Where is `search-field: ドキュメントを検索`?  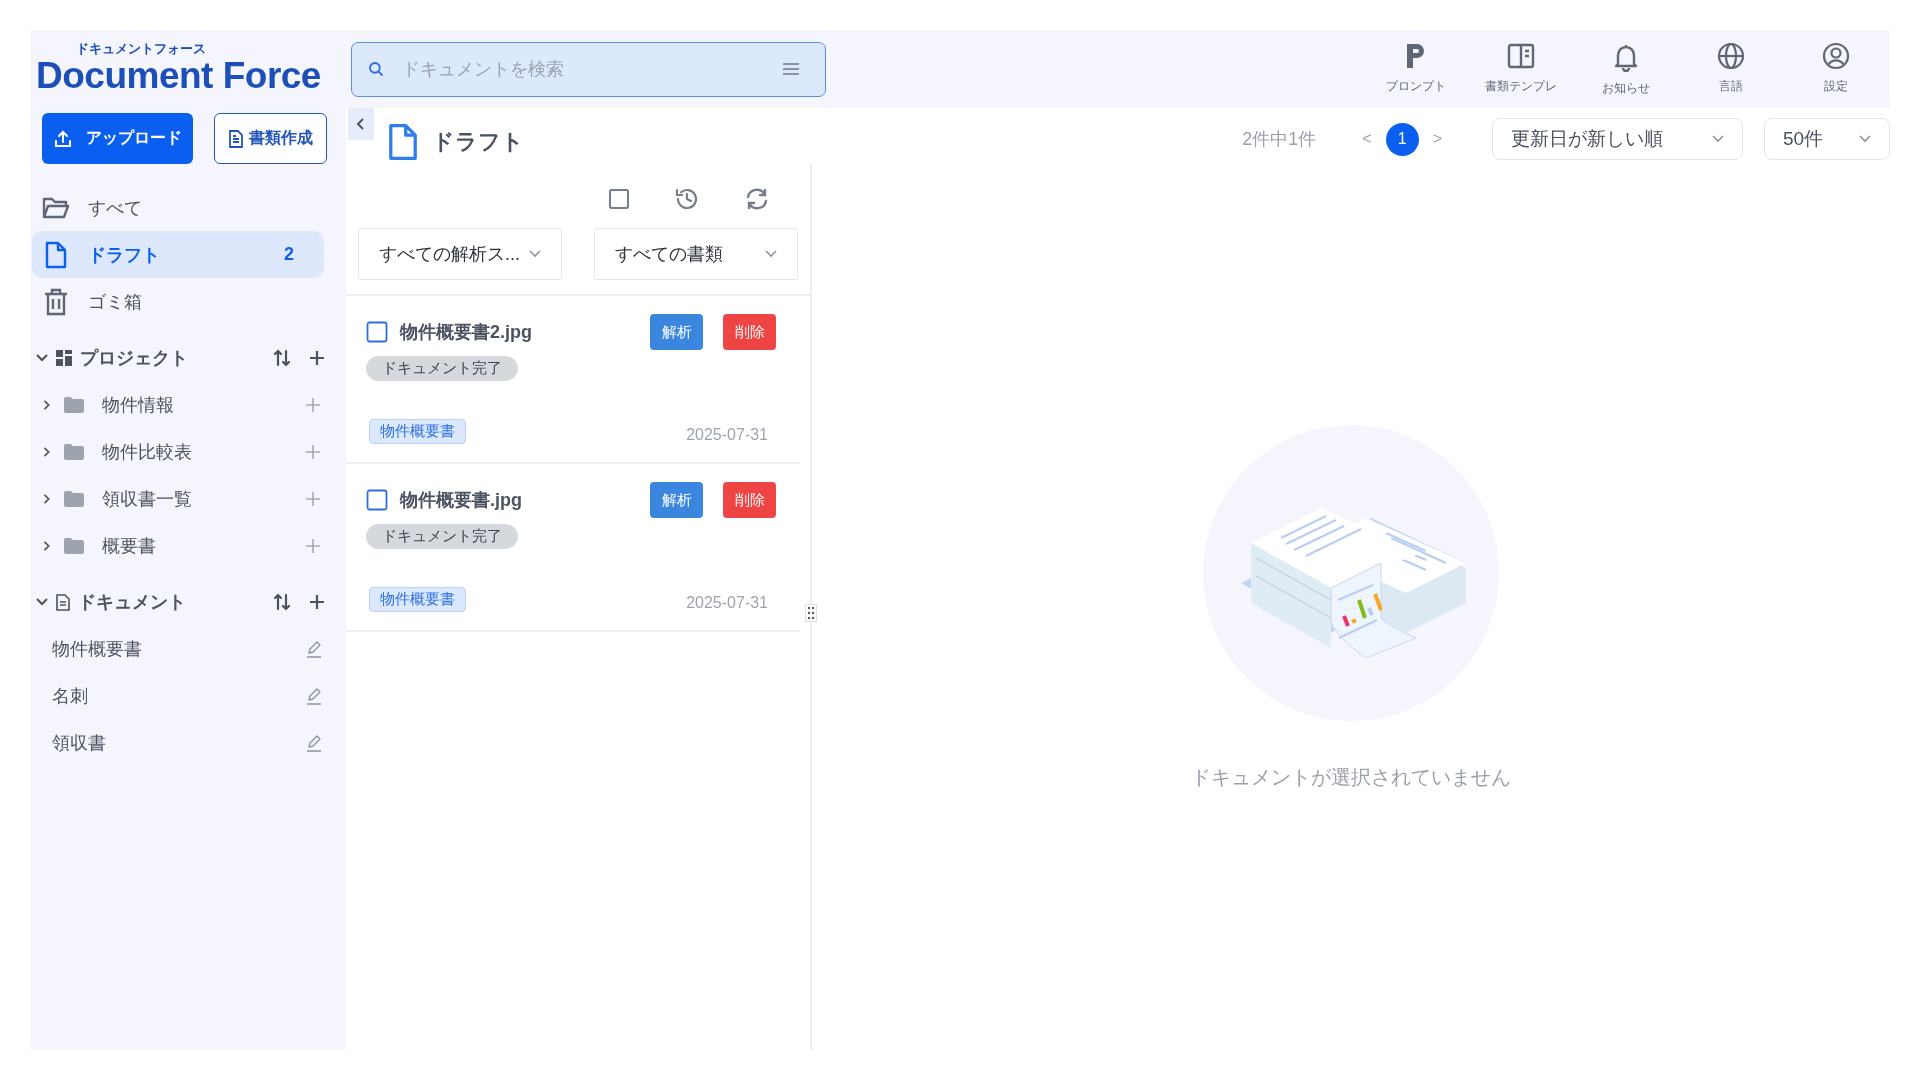 search-field: ドキュメントを検索 is located at coordinates (588, 69).